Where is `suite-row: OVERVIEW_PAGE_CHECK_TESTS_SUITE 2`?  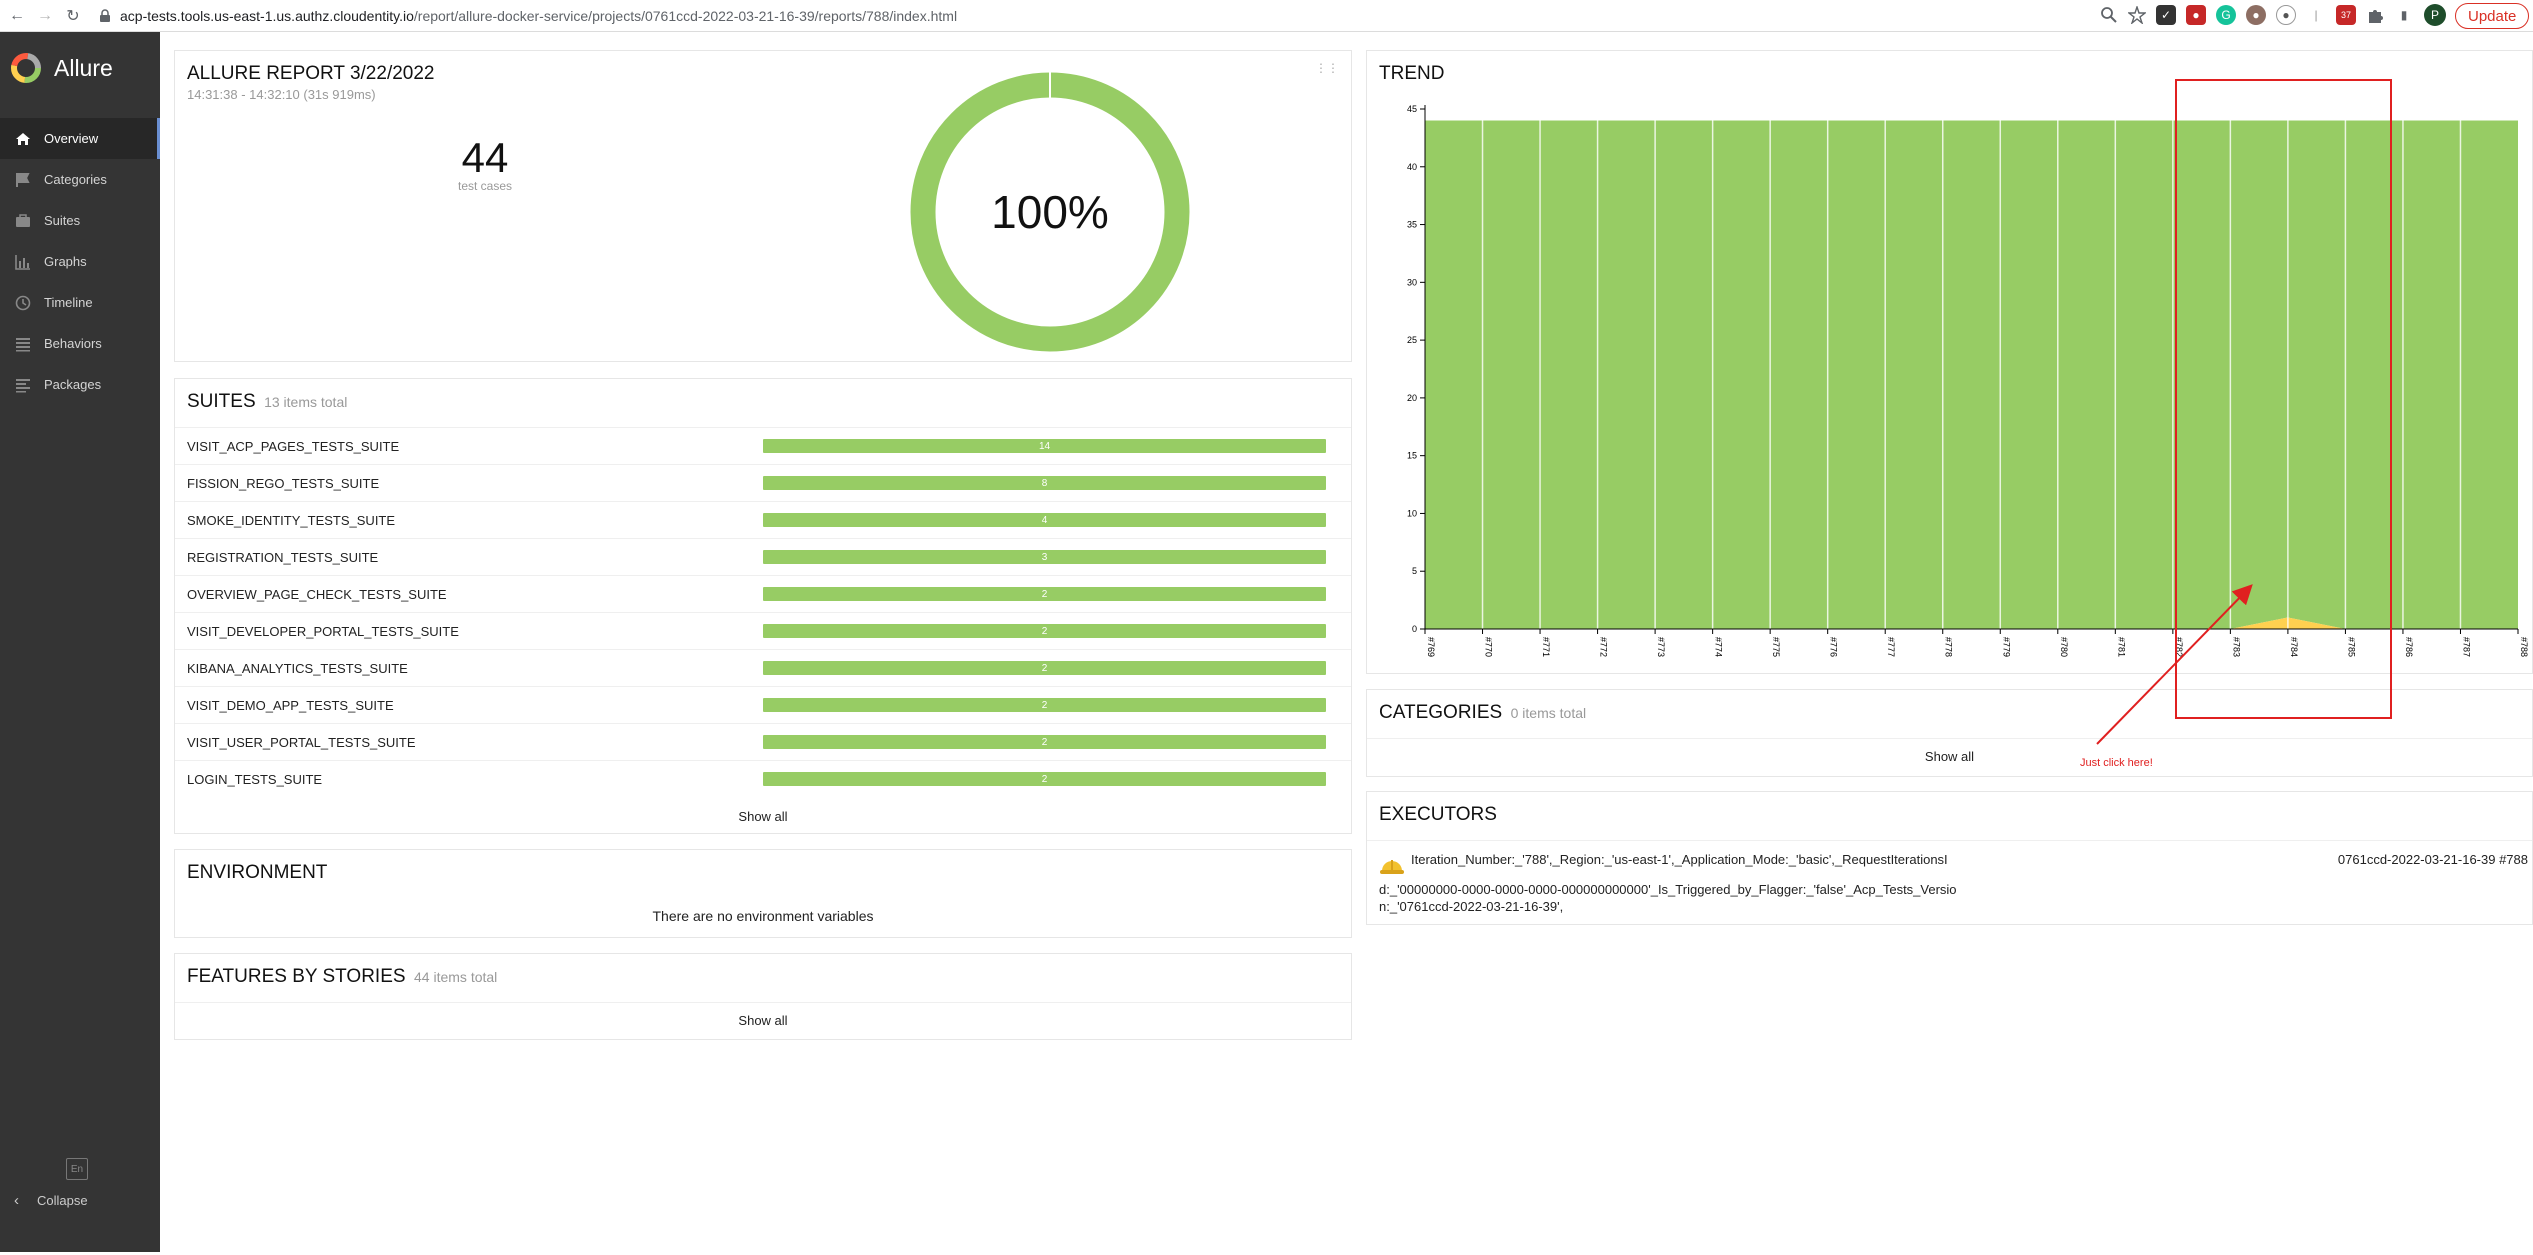 suite-row: OVERVIEW_PAGE_CHECK_TESTS_SUITE 2 is located at coordinates (763, 593).